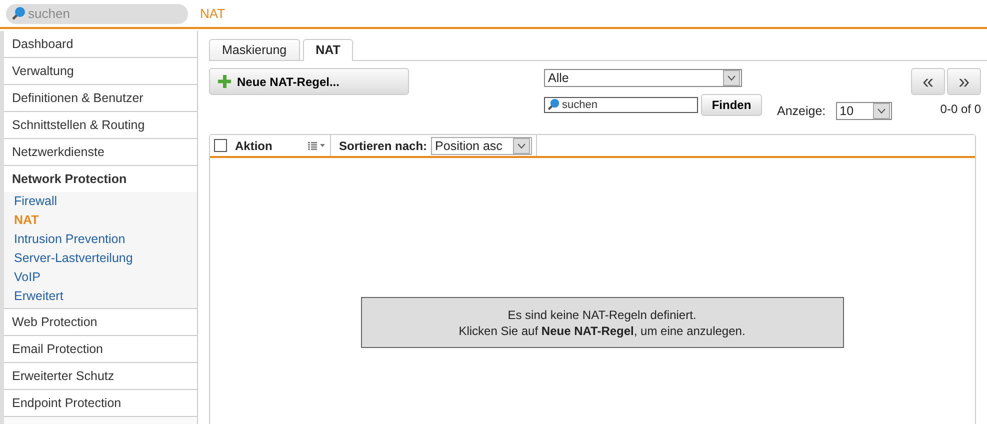 This screenshot has width=987, height=424. I want to click on sidebar-subitem: Firewall, so click(105, 201).